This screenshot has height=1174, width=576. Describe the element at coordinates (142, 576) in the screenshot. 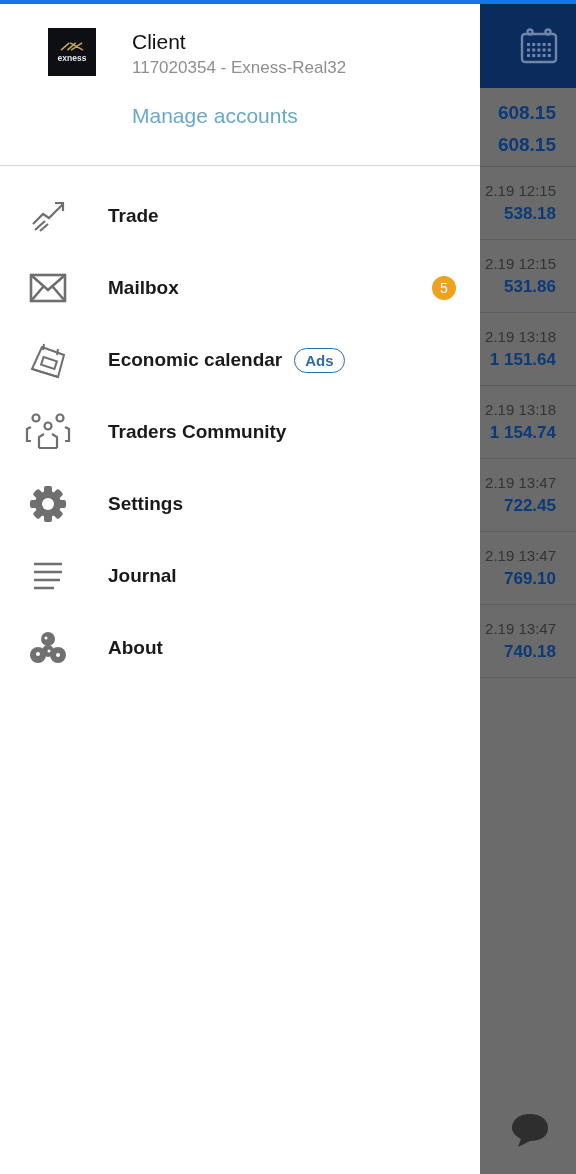

I see `menu-label: Journal` at that location.